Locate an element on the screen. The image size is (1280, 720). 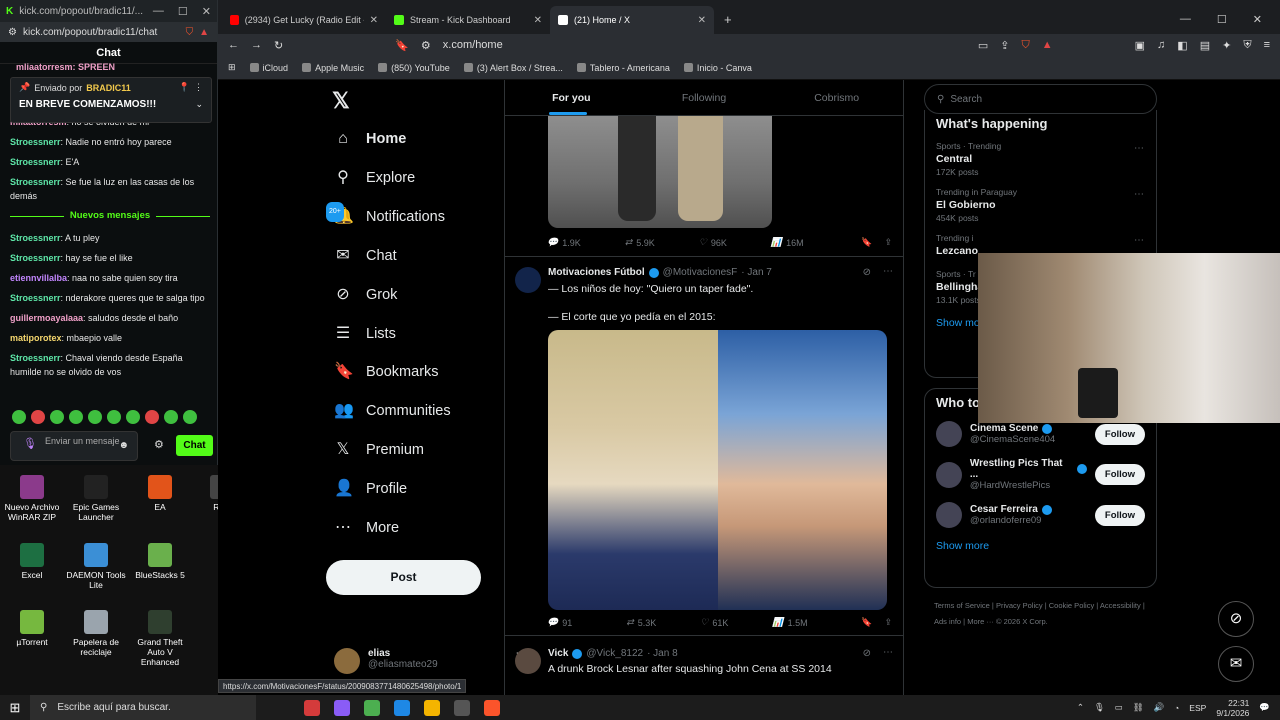
cast-icon: ▭ is located at coordinates (983, 45).